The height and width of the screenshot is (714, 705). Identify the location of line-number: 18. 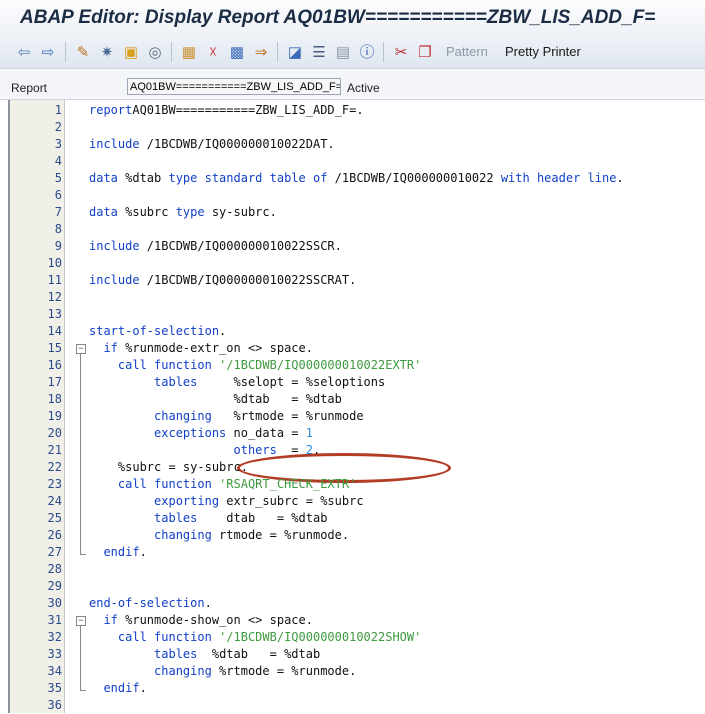
(54, 399).